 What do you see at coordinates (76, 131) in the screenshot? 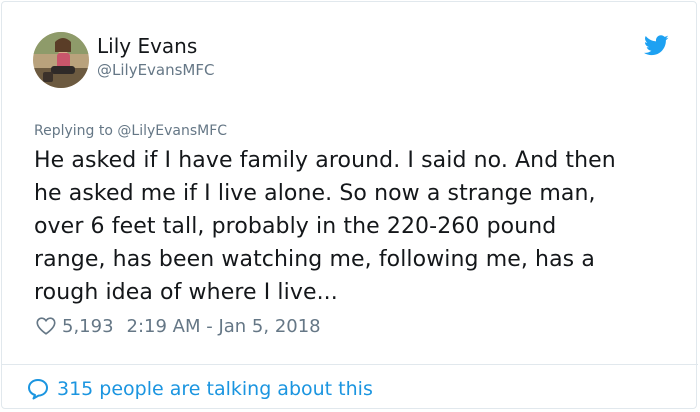
I see `reply-prefix: Replying to` at bounding box center [76, 131].